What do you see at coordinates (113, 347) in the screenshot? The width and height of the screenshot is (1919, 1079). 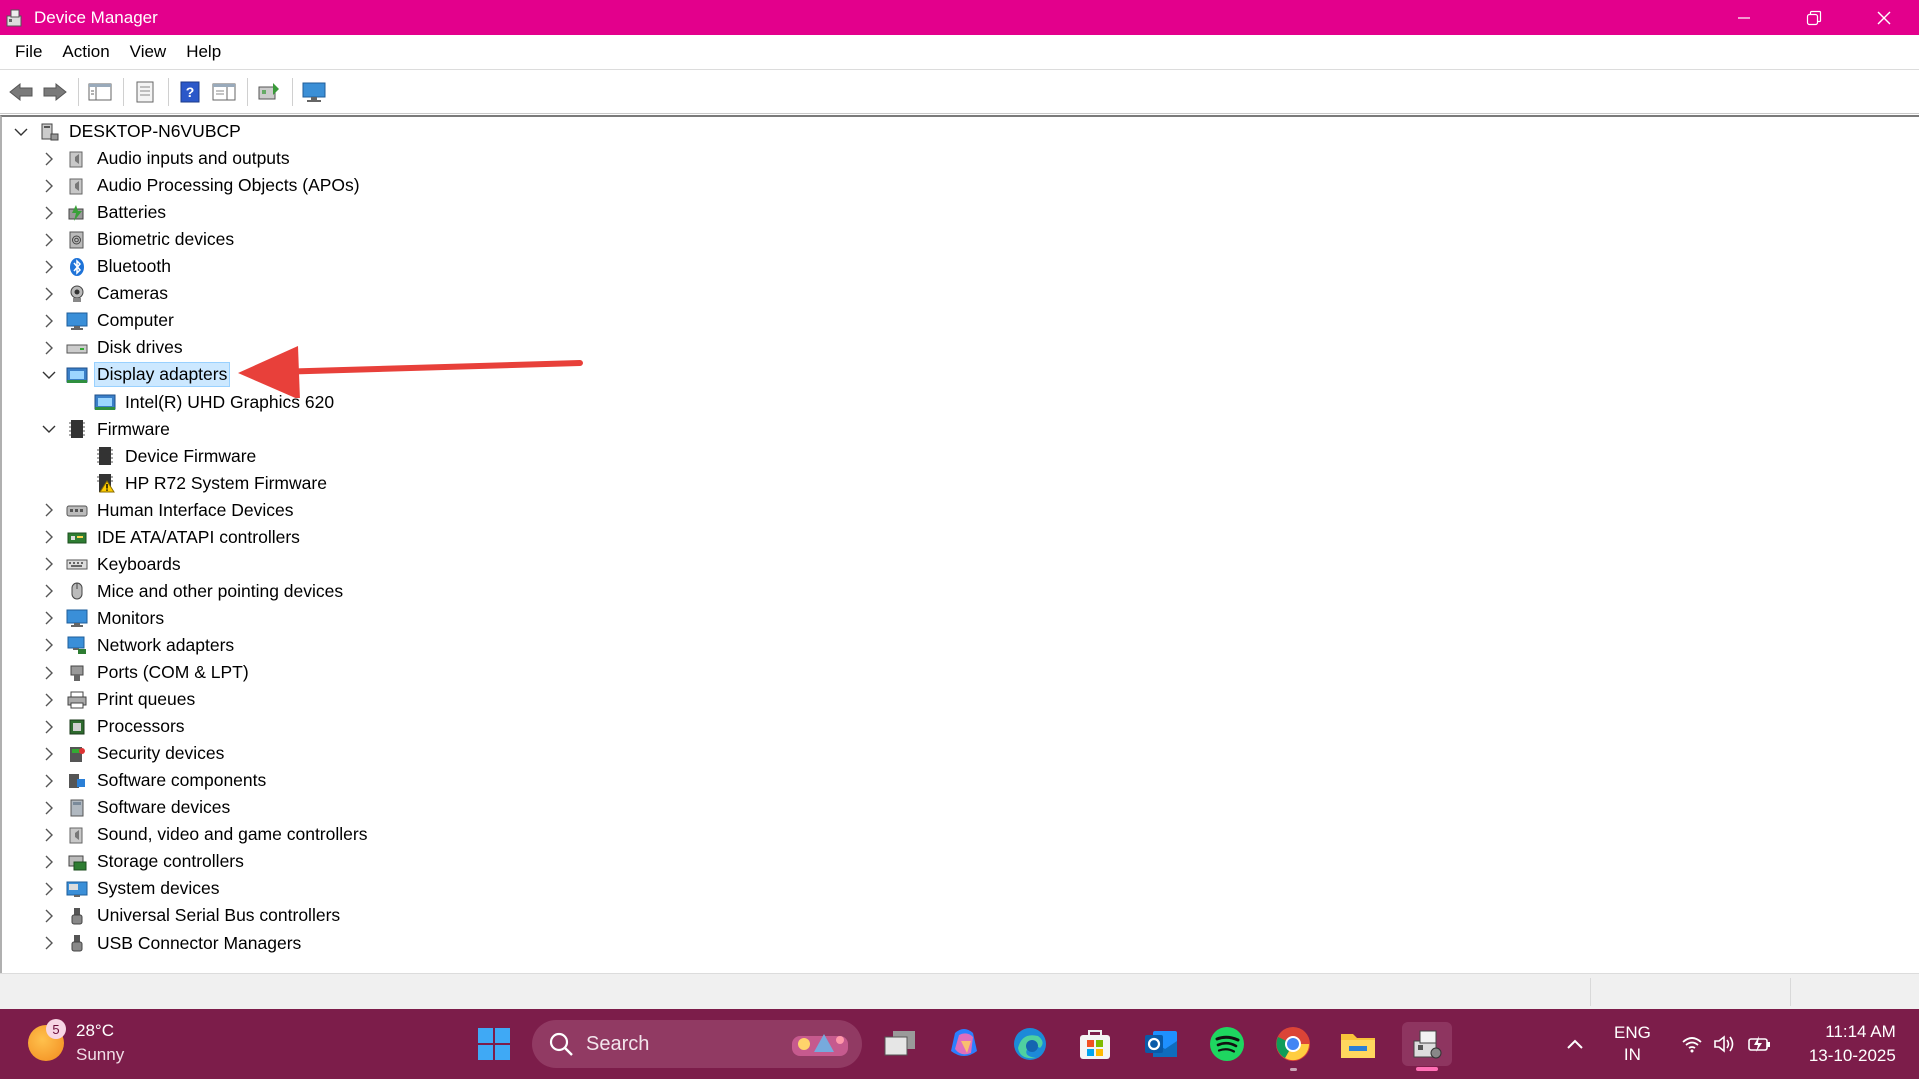 I see `tree-item: Disk drives` at bounding box center [113, 347].